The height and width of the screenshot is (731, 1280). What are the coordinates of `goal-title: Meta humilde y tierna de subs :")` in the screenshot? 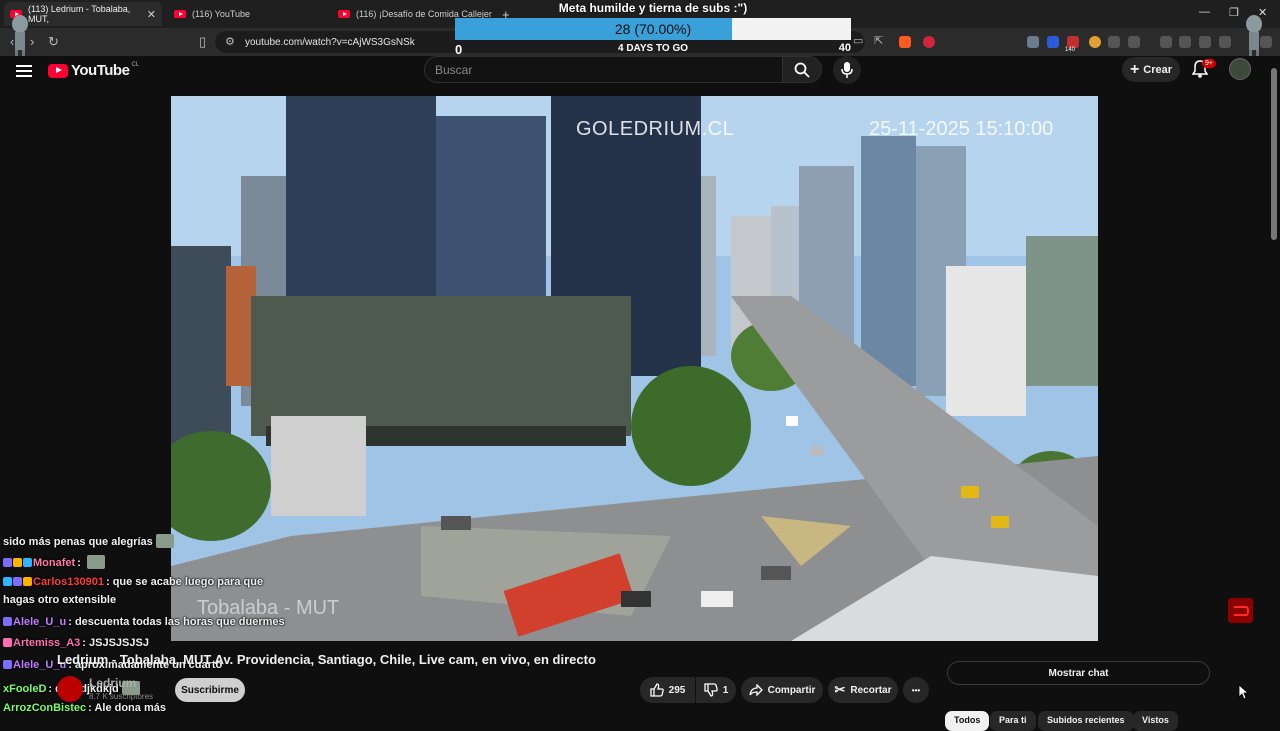 It's located at (653, 8).